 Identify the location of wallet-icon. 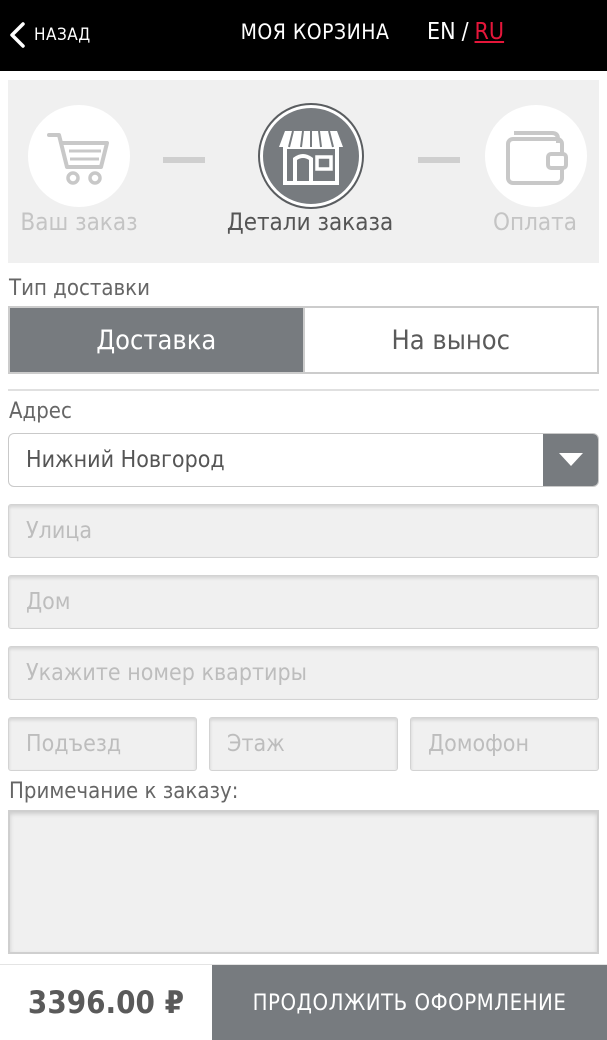
(537, 158).